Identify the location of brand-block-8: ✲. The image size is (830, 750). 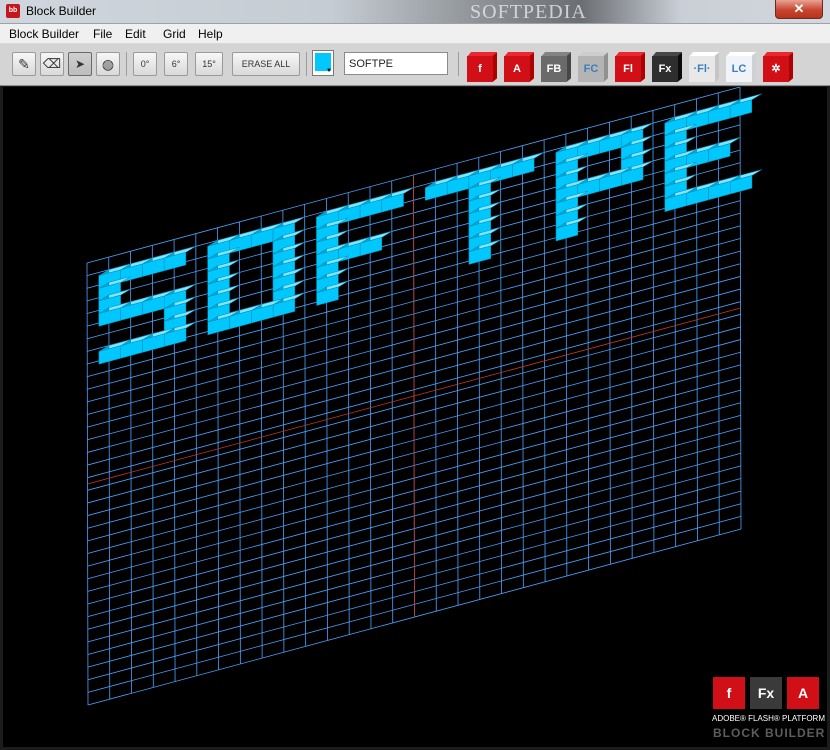
(778, 68).